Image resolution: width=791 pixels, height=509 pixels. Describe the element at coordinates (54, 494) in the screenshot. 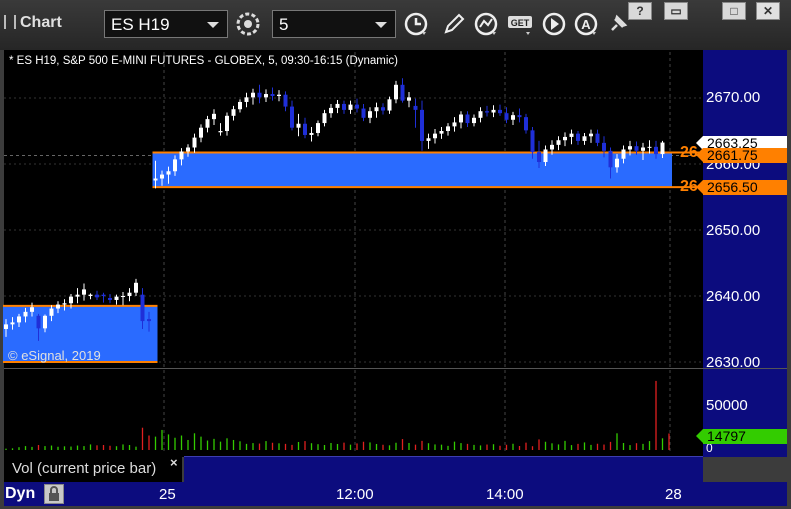

I see `lock-icon` at that location.